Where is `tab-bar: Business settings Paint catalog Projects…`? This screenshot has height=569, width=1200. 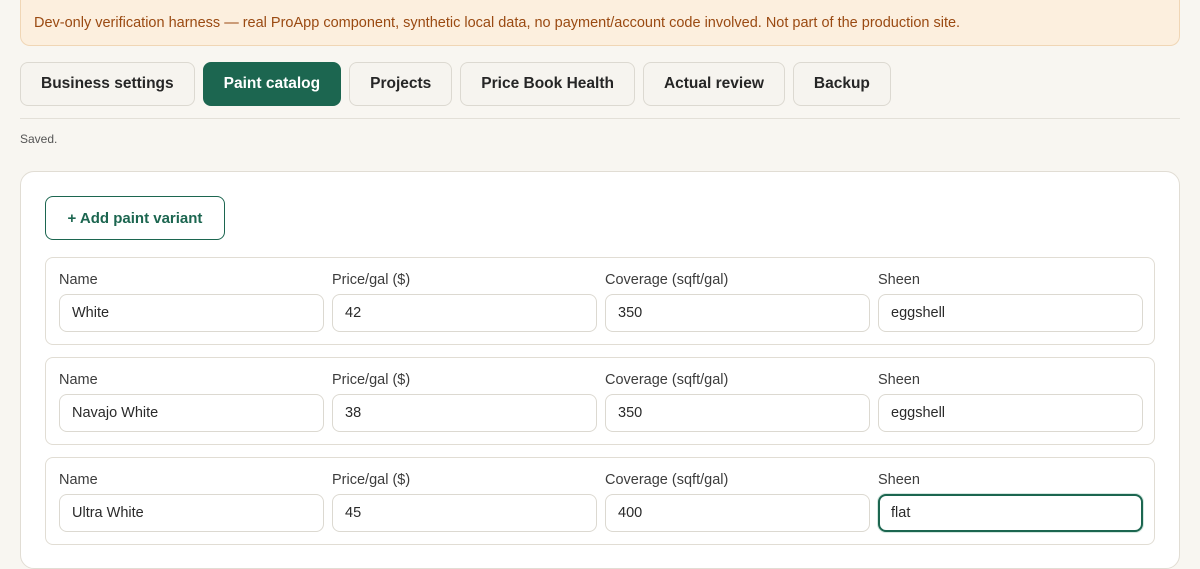 tab-bar: Business settings Paint catalog Projects… is located at coordinates (455, 84).